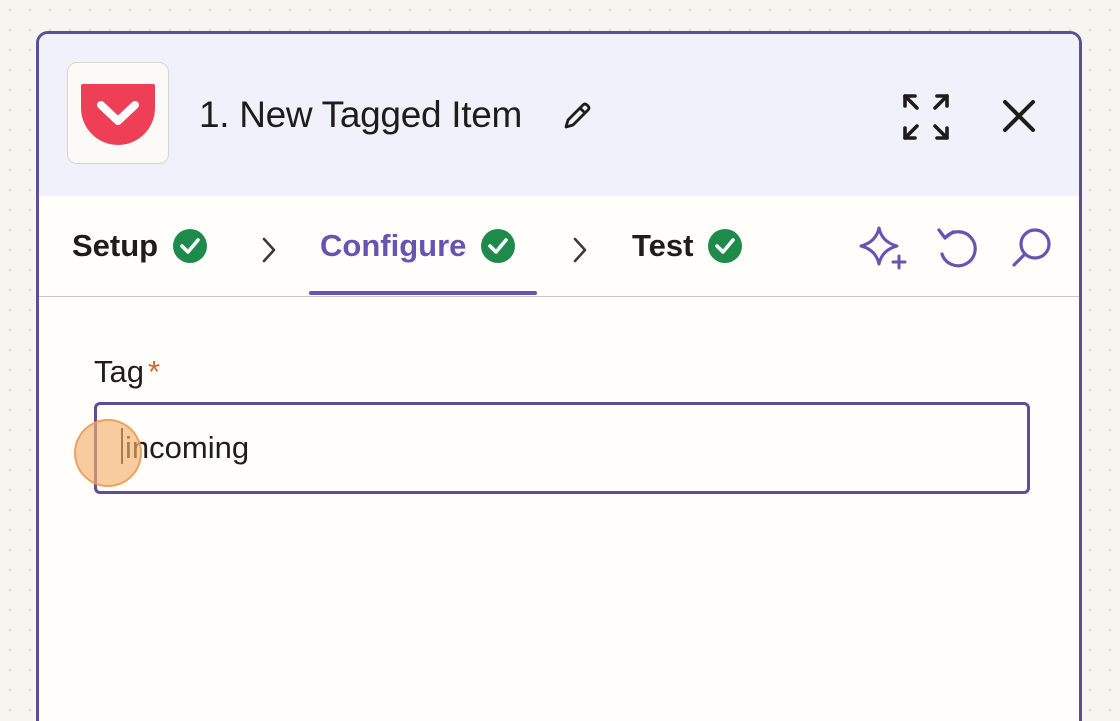 This screenshot has height=721, width=1120. I want to click on pocket-icon, so click(118, 114).